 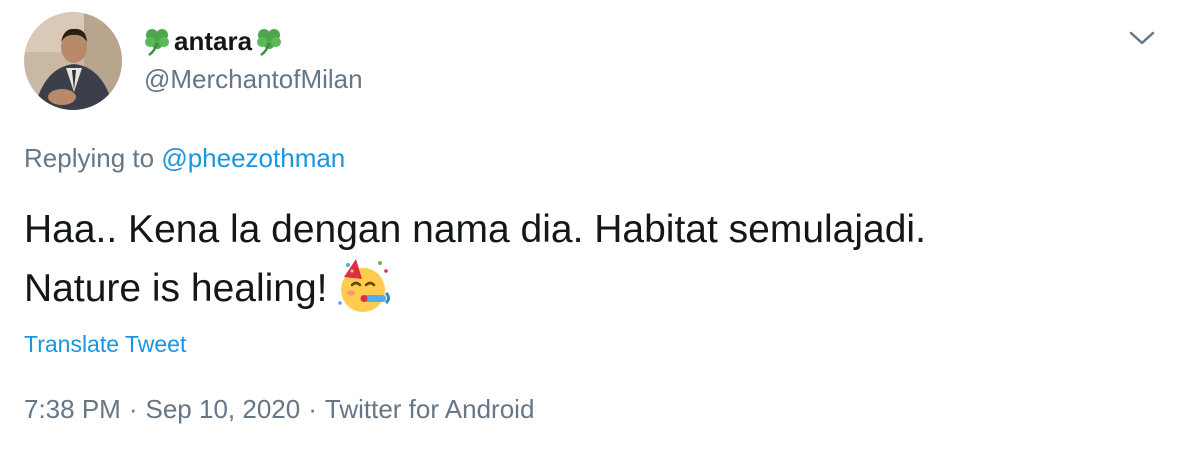 I want to click on display-name-text: antara, so click(x=213, y=40).